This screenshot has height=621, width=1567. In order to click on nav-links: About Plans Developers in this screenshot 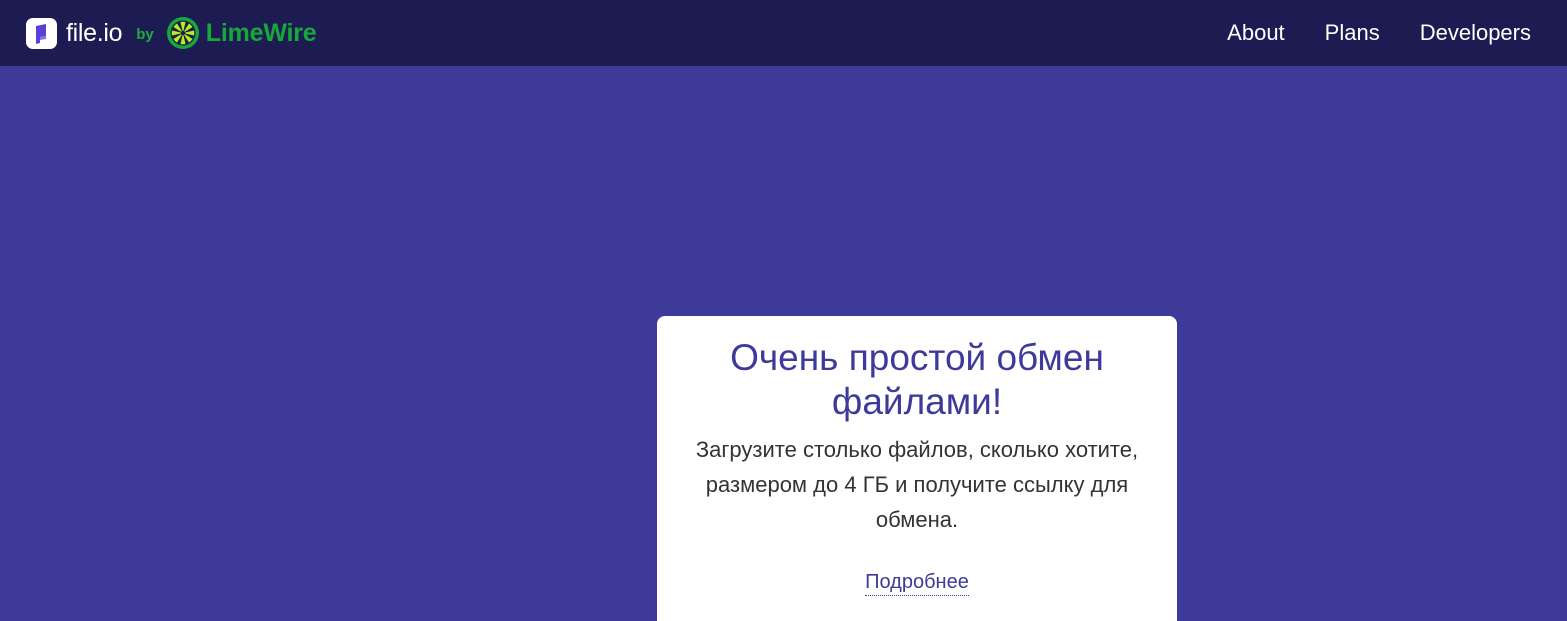, I will do `click(1359, 33)`.